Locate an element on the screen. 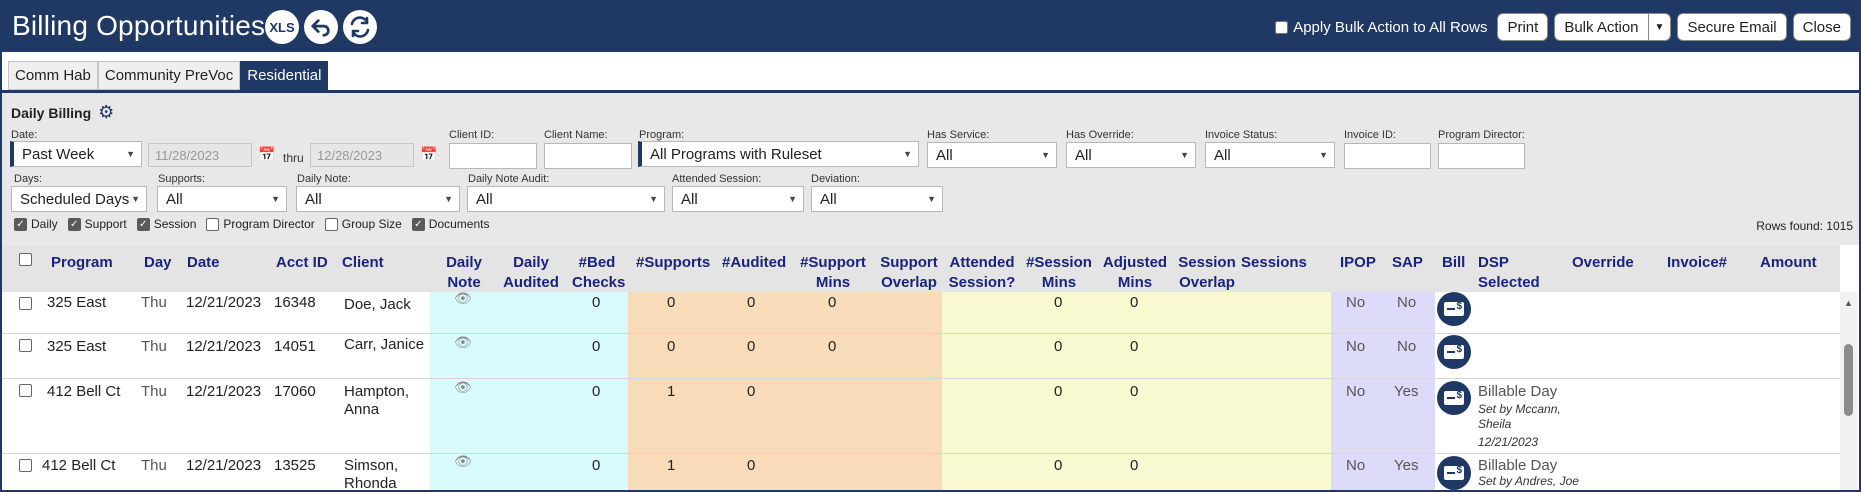 The image size is (1861, 492). col-dsp-selected: DSP Selected is located at coordinates (1509, 273).